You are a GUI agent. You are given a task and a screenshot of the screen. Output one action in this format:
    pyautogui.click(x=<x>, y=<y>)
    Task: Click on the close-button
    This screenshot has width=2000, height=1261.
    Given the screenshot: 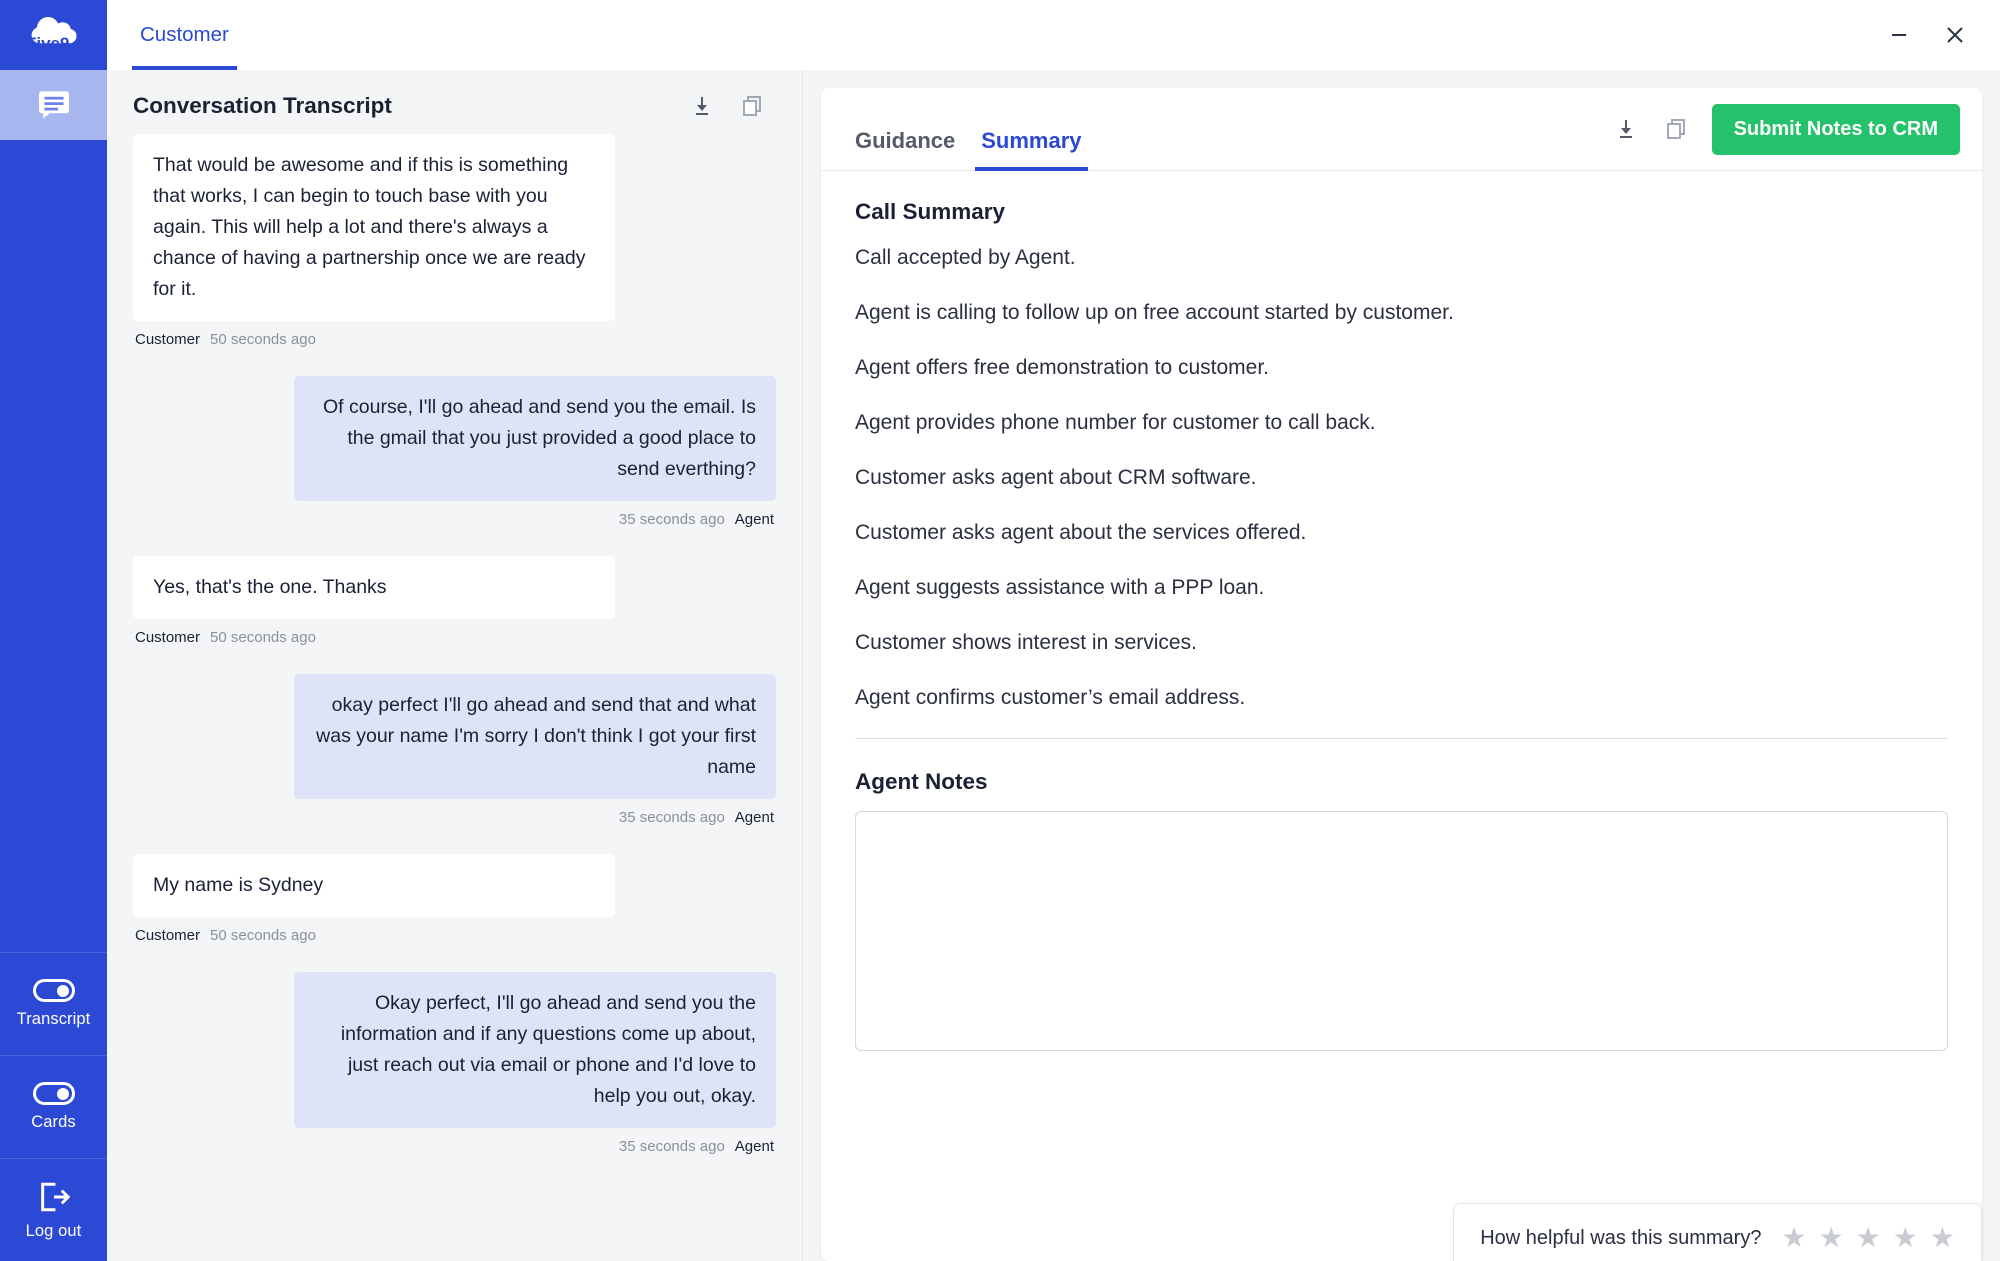 What is the action you would take?
    pyautogui.click(x=1955, y=35)
    